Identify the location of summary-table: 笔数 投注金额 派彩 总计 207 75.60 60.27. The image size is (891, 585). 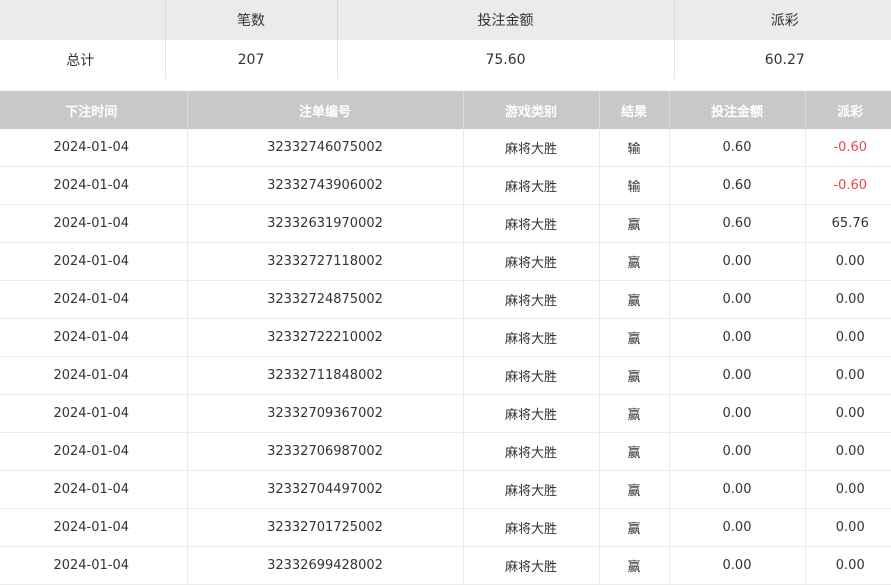
(445, 40).